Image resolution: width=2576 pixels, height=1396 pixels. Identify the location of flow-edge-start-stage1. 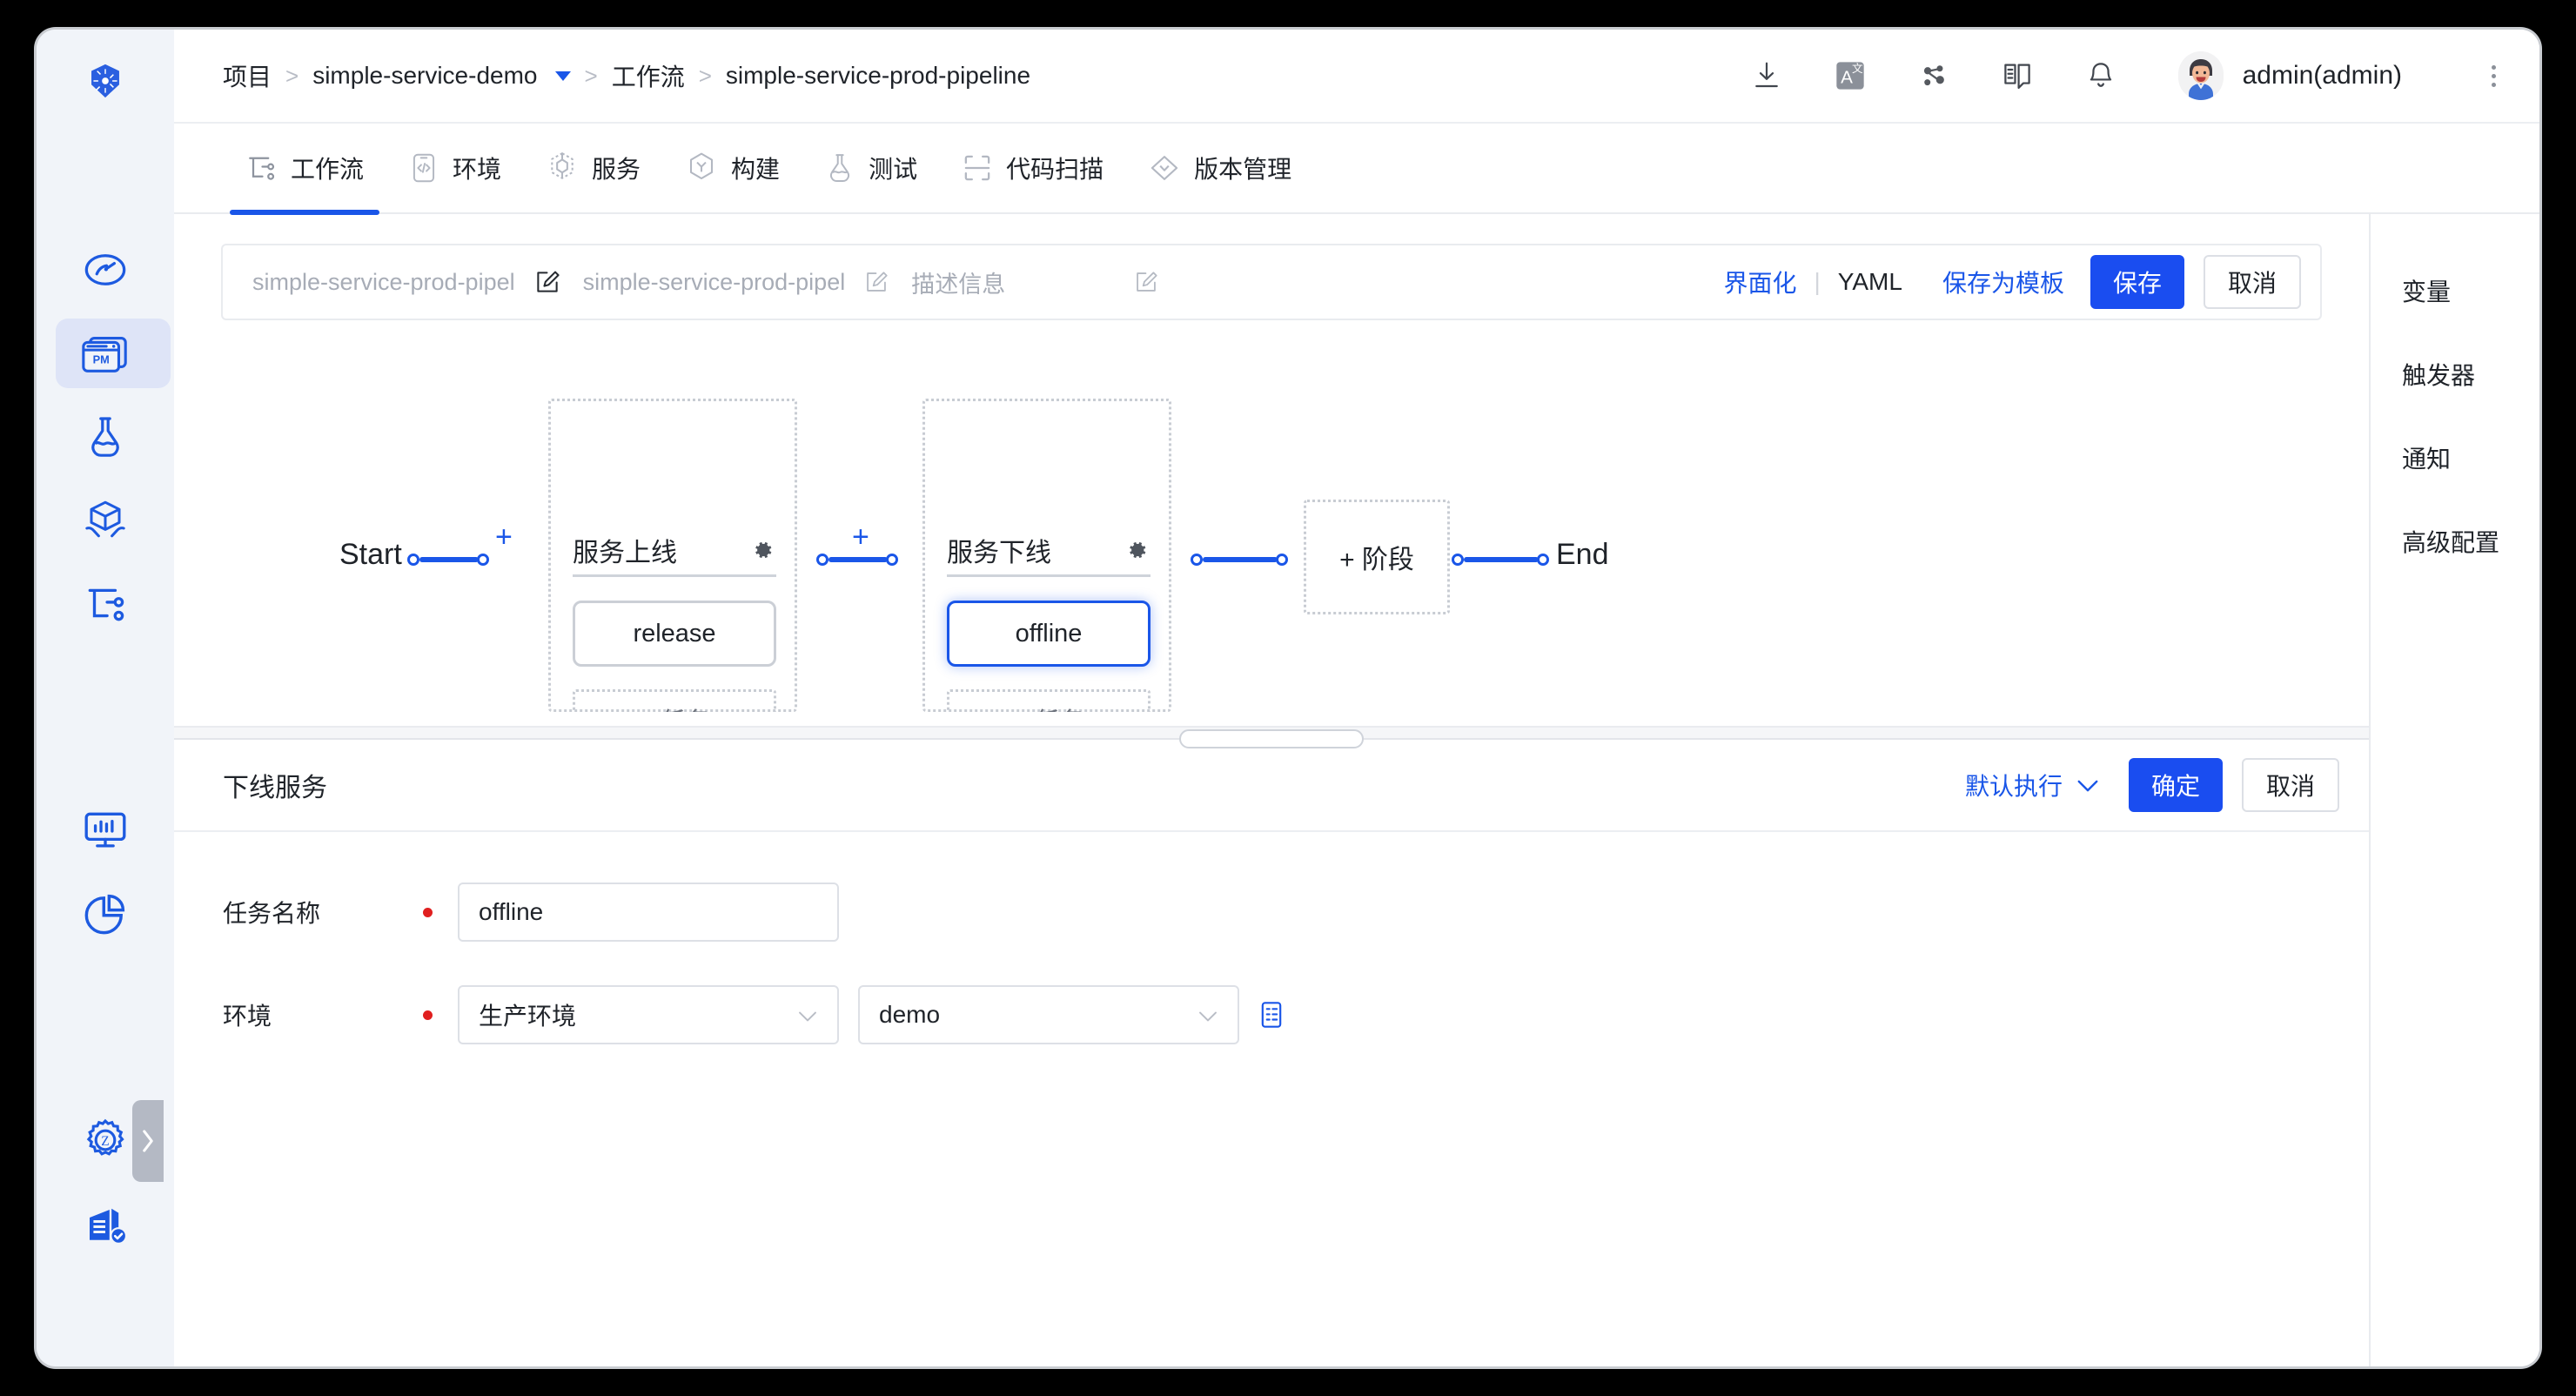
(449, 559).